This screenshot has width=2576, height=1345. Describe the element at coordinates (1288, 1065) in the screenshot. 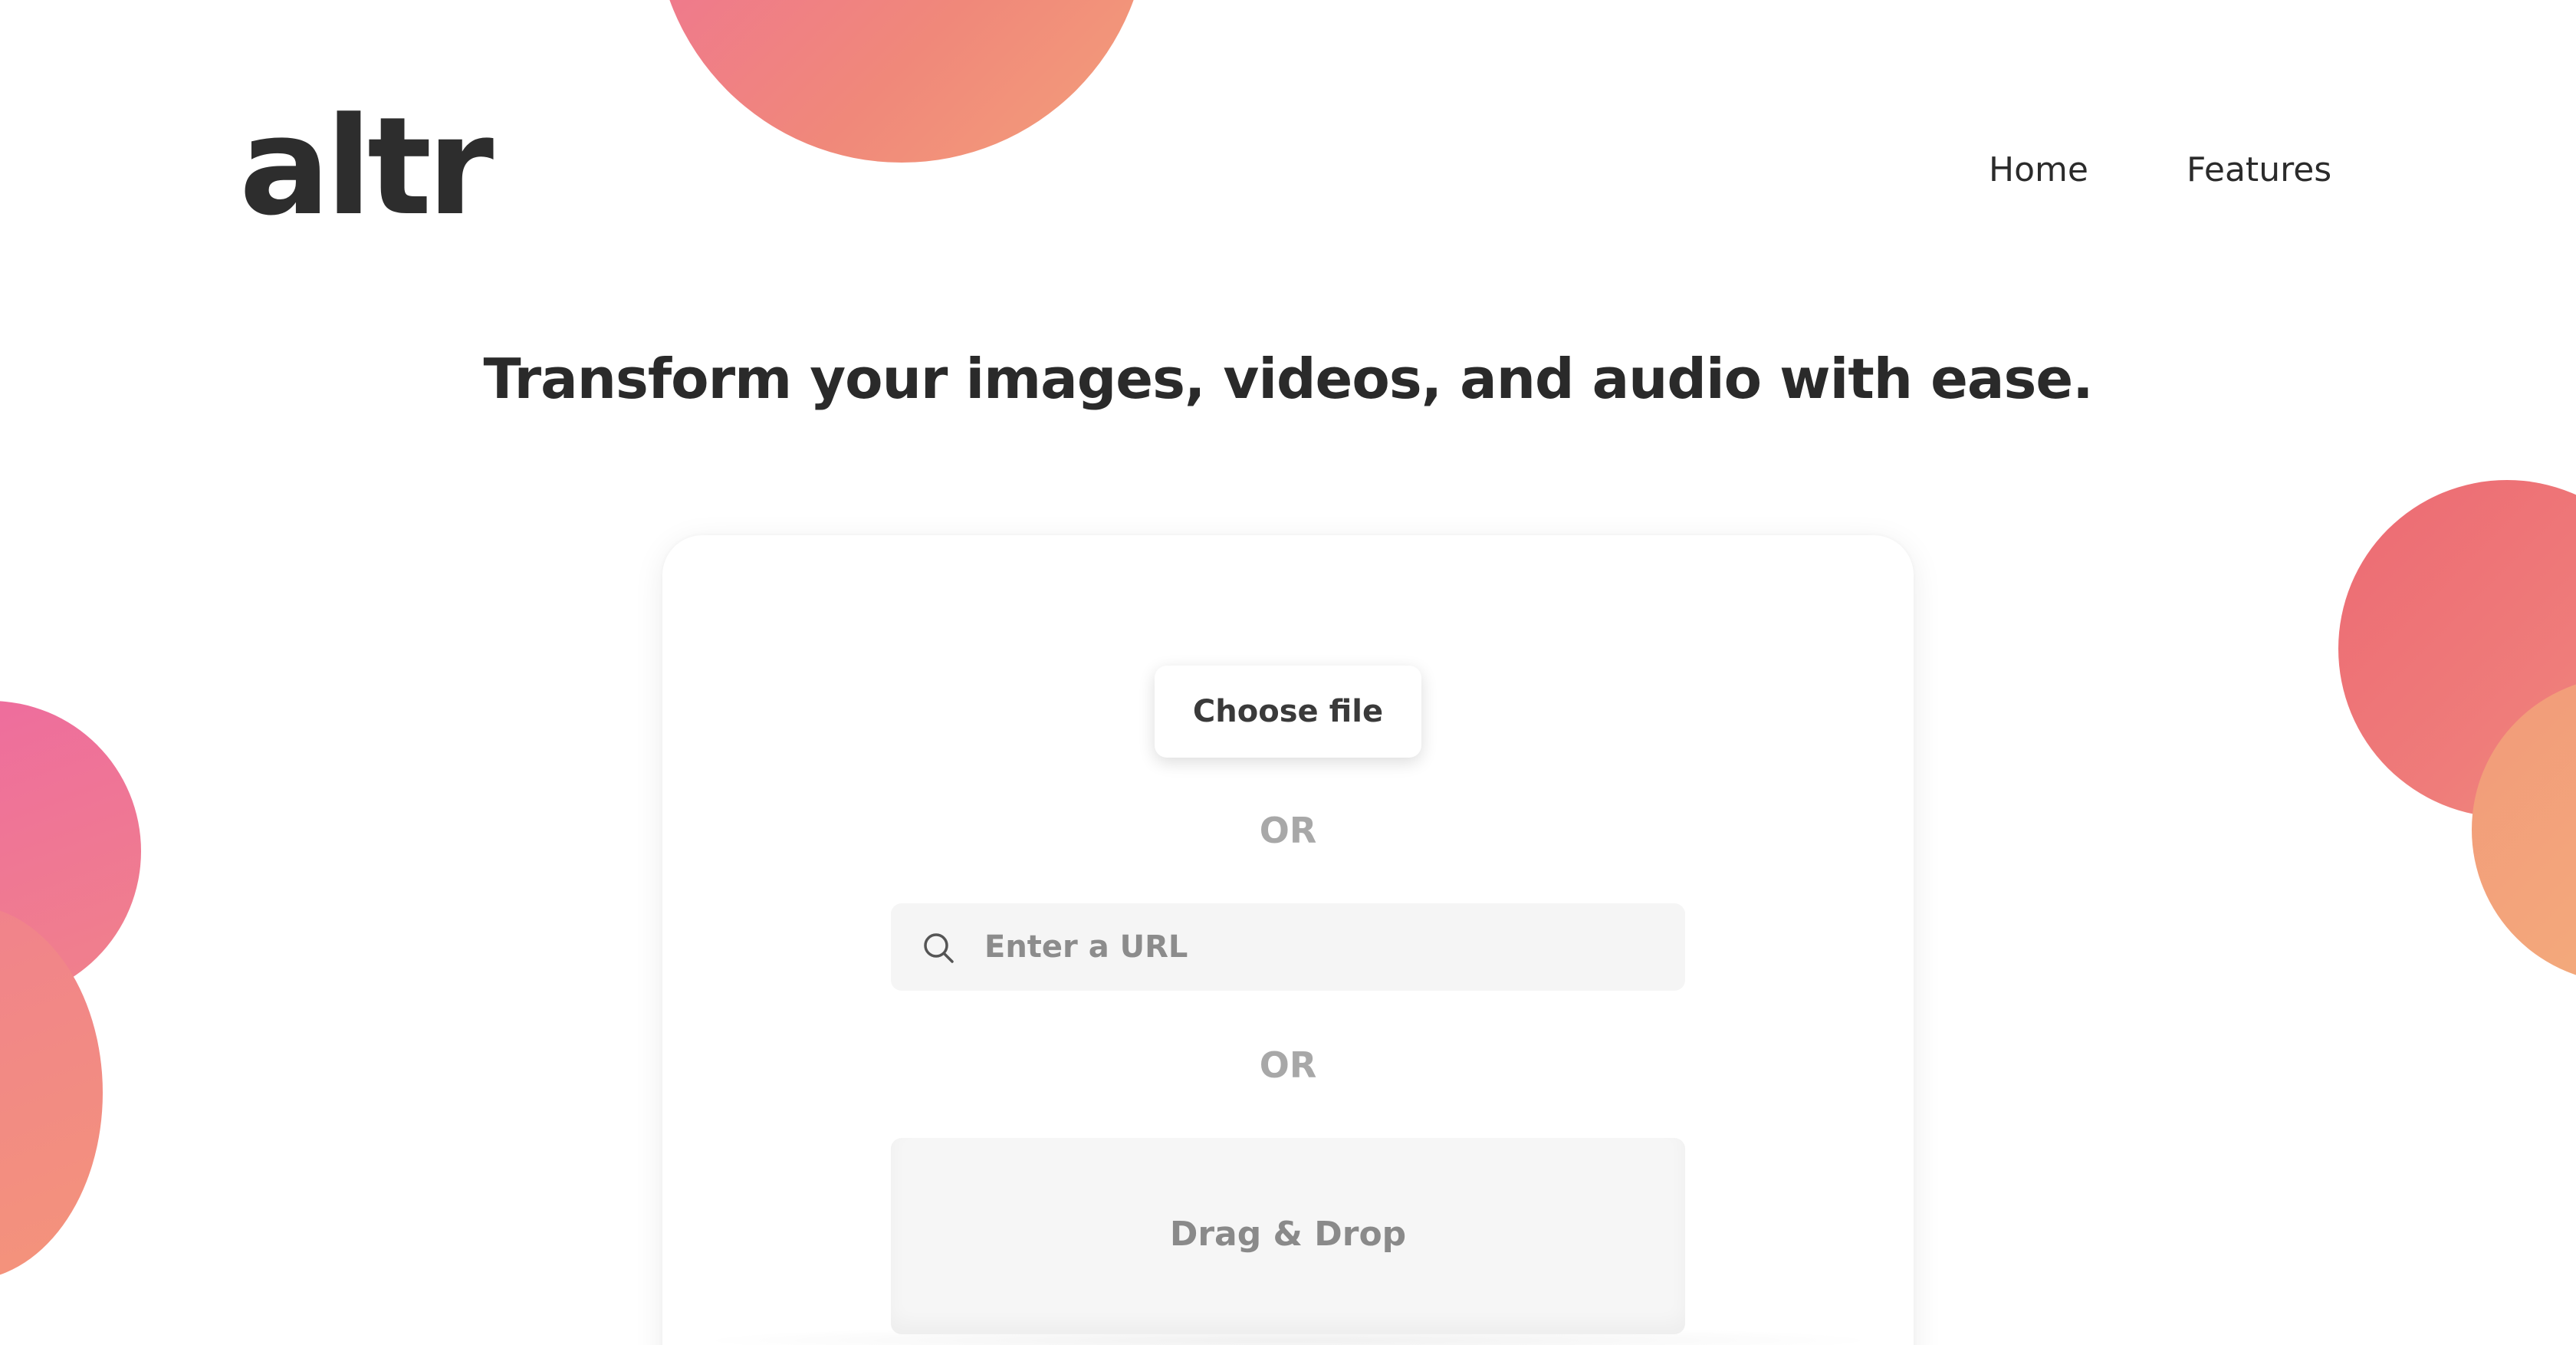

I see `or-divider-label-2: OR` at that location.